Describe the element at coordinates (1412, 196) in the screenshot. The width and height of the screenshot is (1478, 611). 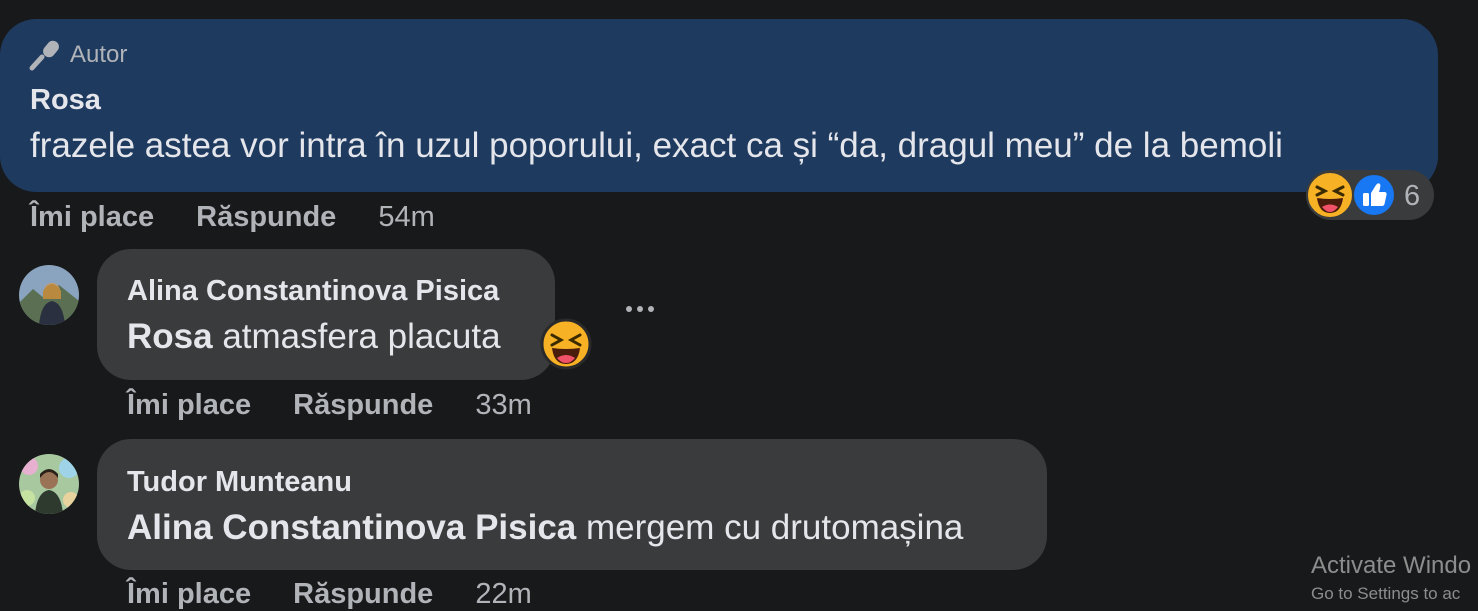
I see `reactions-count: 6` at that location.